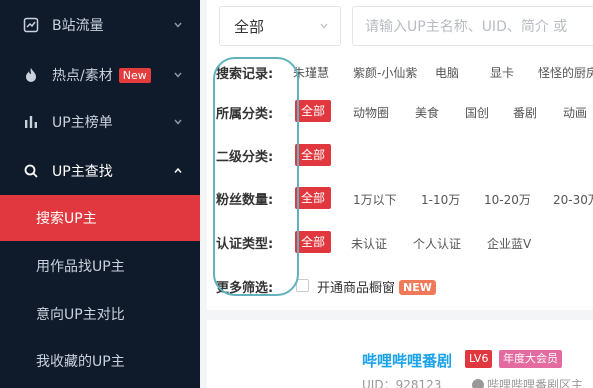 The image size is (593, 388). I want to click on history-option: 怪怪的厨房, so click(565, 72).